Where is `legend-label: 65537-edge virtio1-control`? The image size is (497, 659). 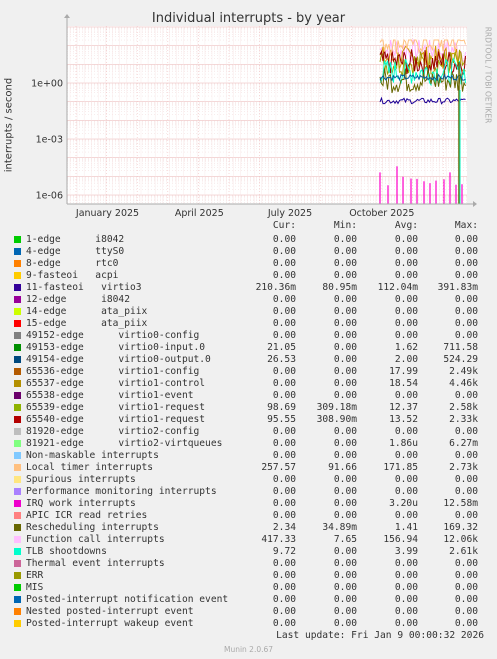
legend-label: 65537-edge virtio1-control is located at coordinates (116, 383).